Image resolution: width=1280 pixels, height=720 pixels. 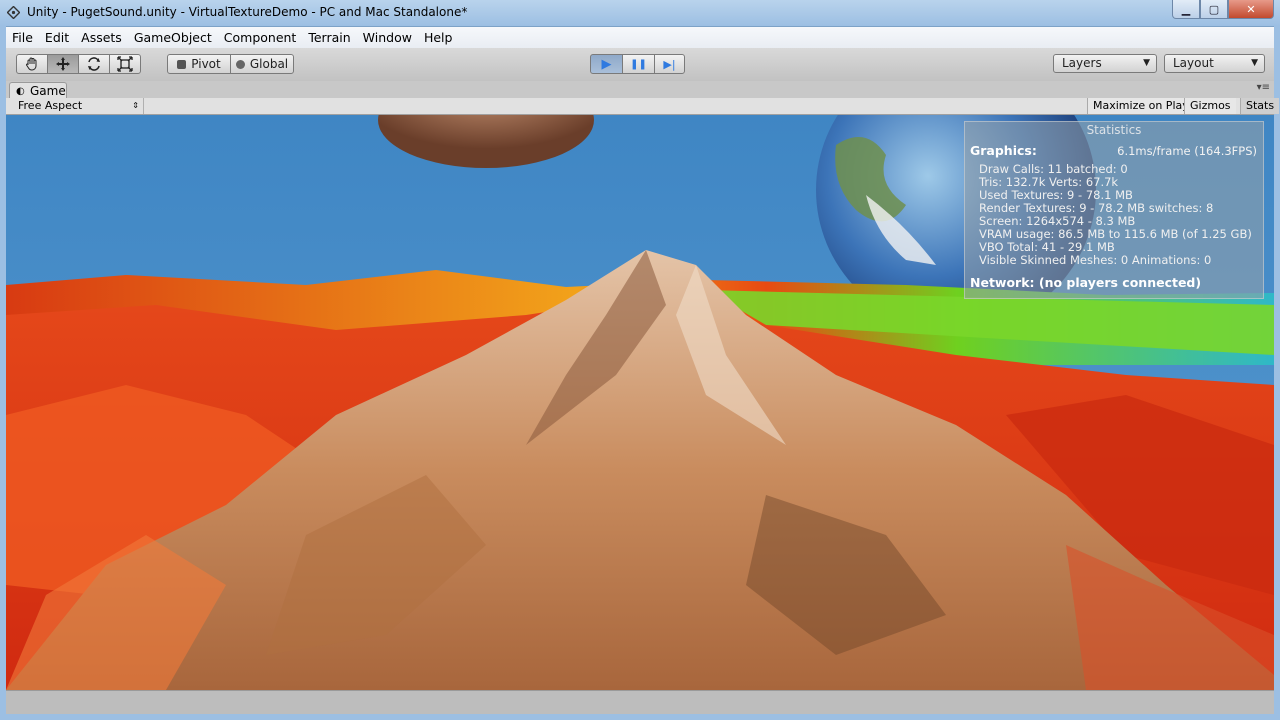 I want to click on stats-button: Stats, so click(x=1260, y=106).